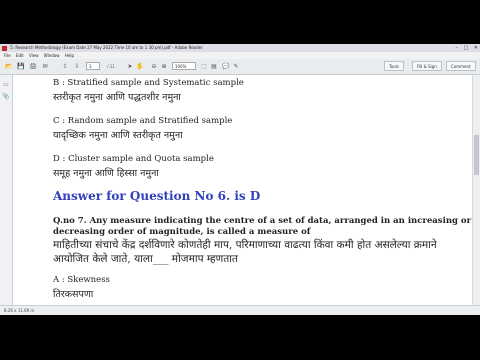 The width and height of the screenshot is (480, 360). What do you see at coordinates (394, 66) in the screenshot?
I see `tools-button: Tools` at bounding box center [394, 66].